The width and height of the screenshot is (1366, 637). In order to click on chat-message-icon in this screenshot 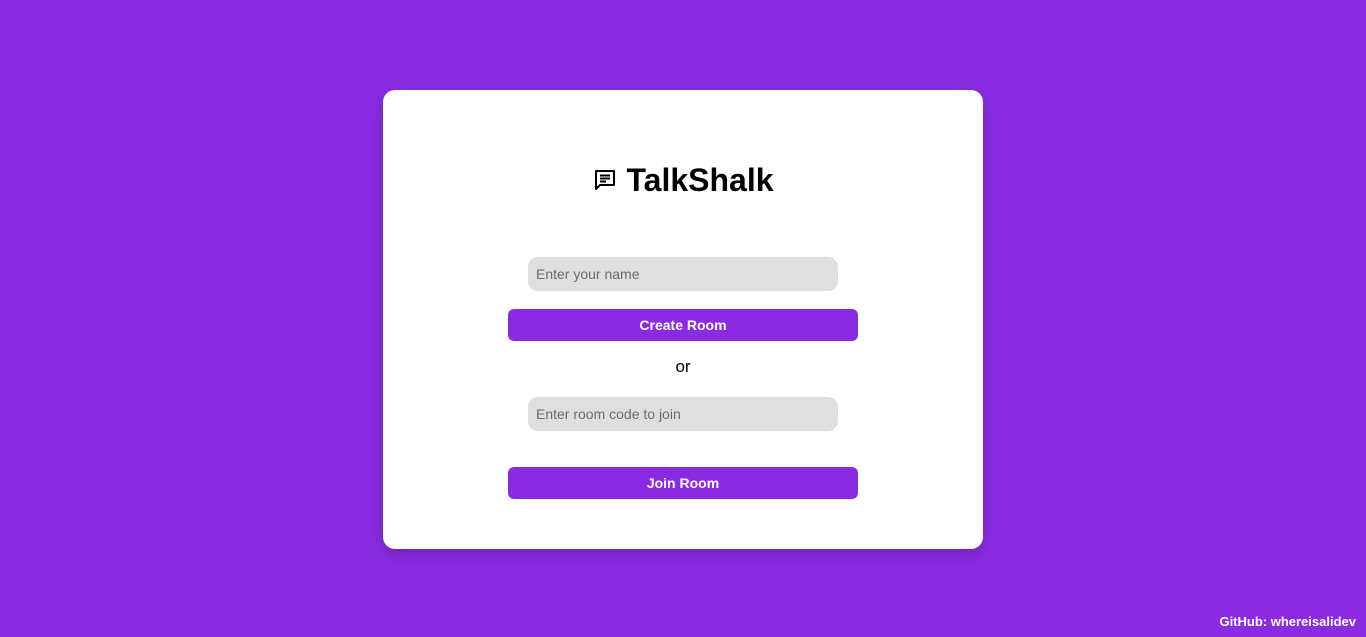, I will do `click(605, 180)`.